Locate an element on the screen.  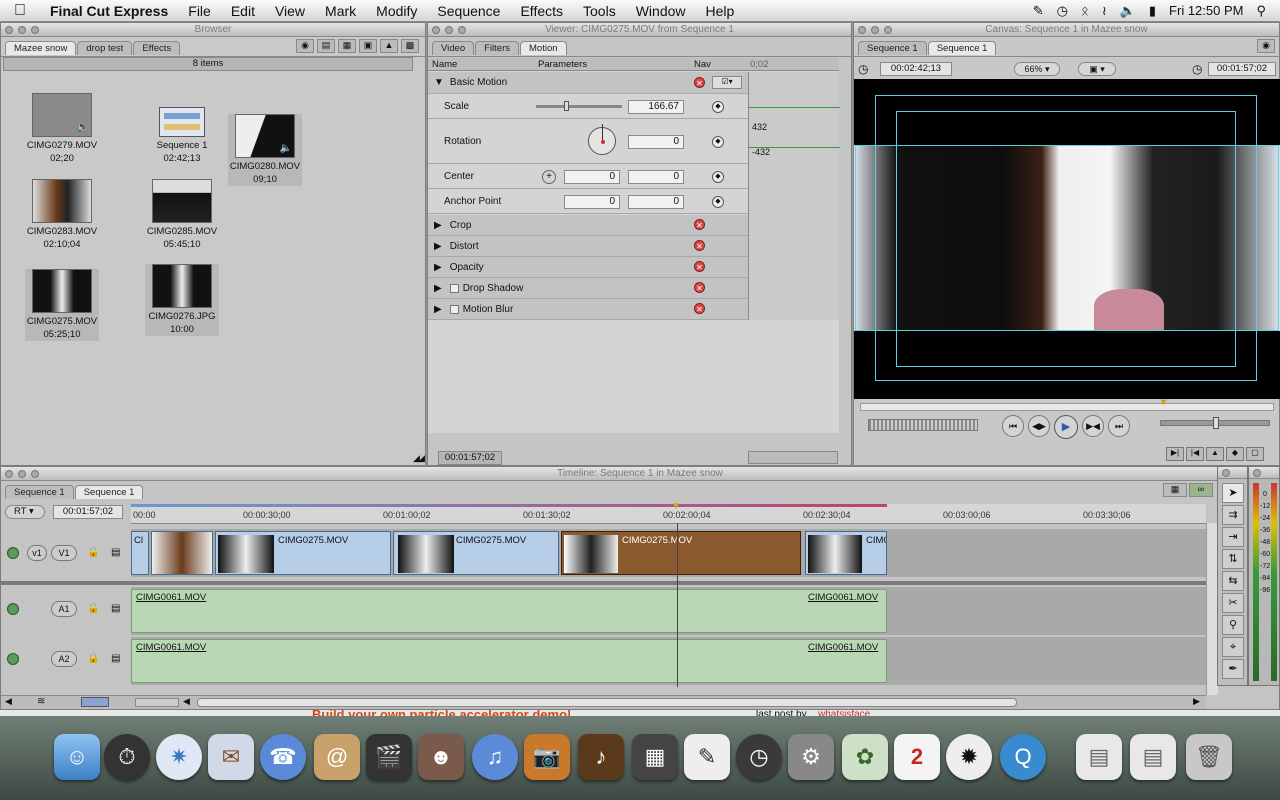
viewer-titlebar: Viewer: CIMG0275.MOV from Sequence 1 is located at coordinates (639, 30).